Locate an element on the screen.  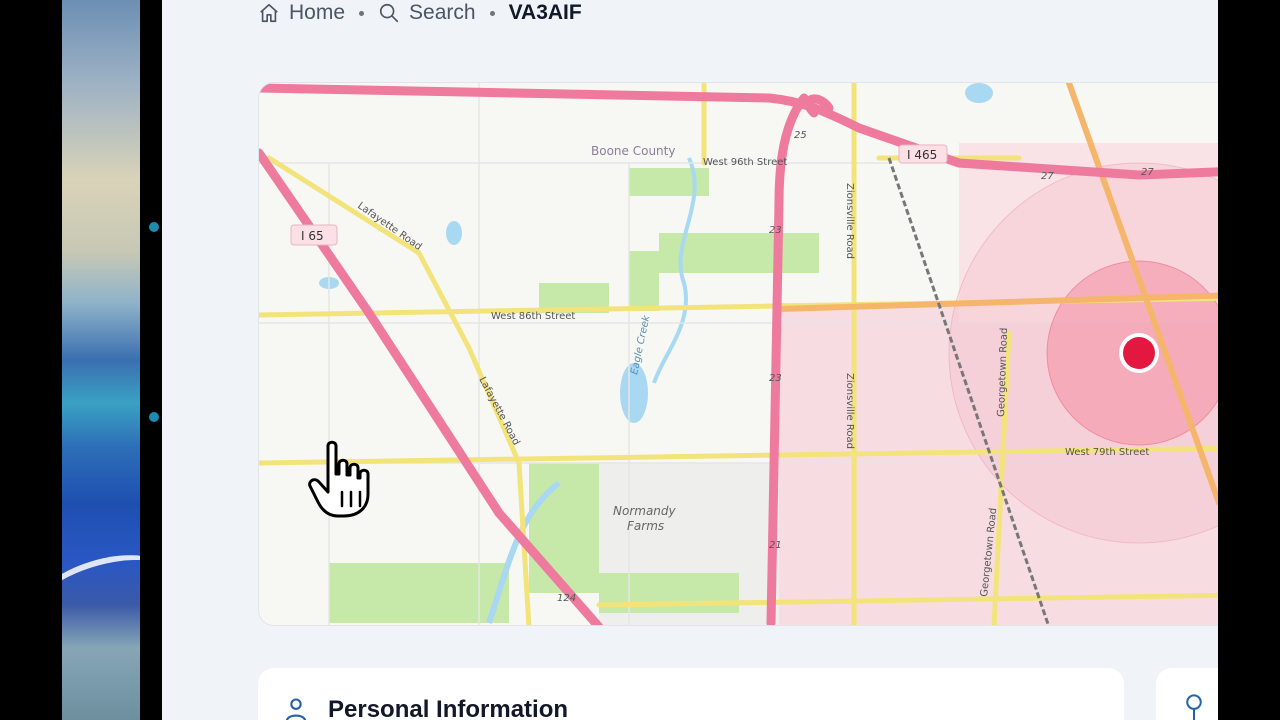
breadcrumb-search-link: Search is located at coordinates (427, 13).